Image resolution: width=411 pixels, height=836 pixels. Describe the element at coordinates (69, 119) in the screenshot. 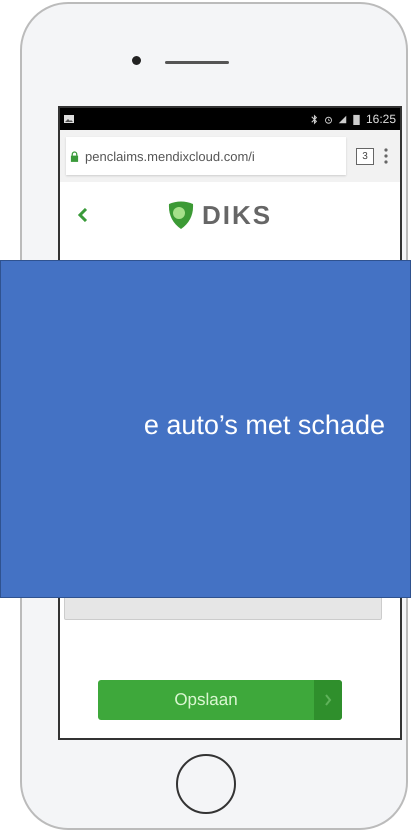

I see `image-icon` at that location.